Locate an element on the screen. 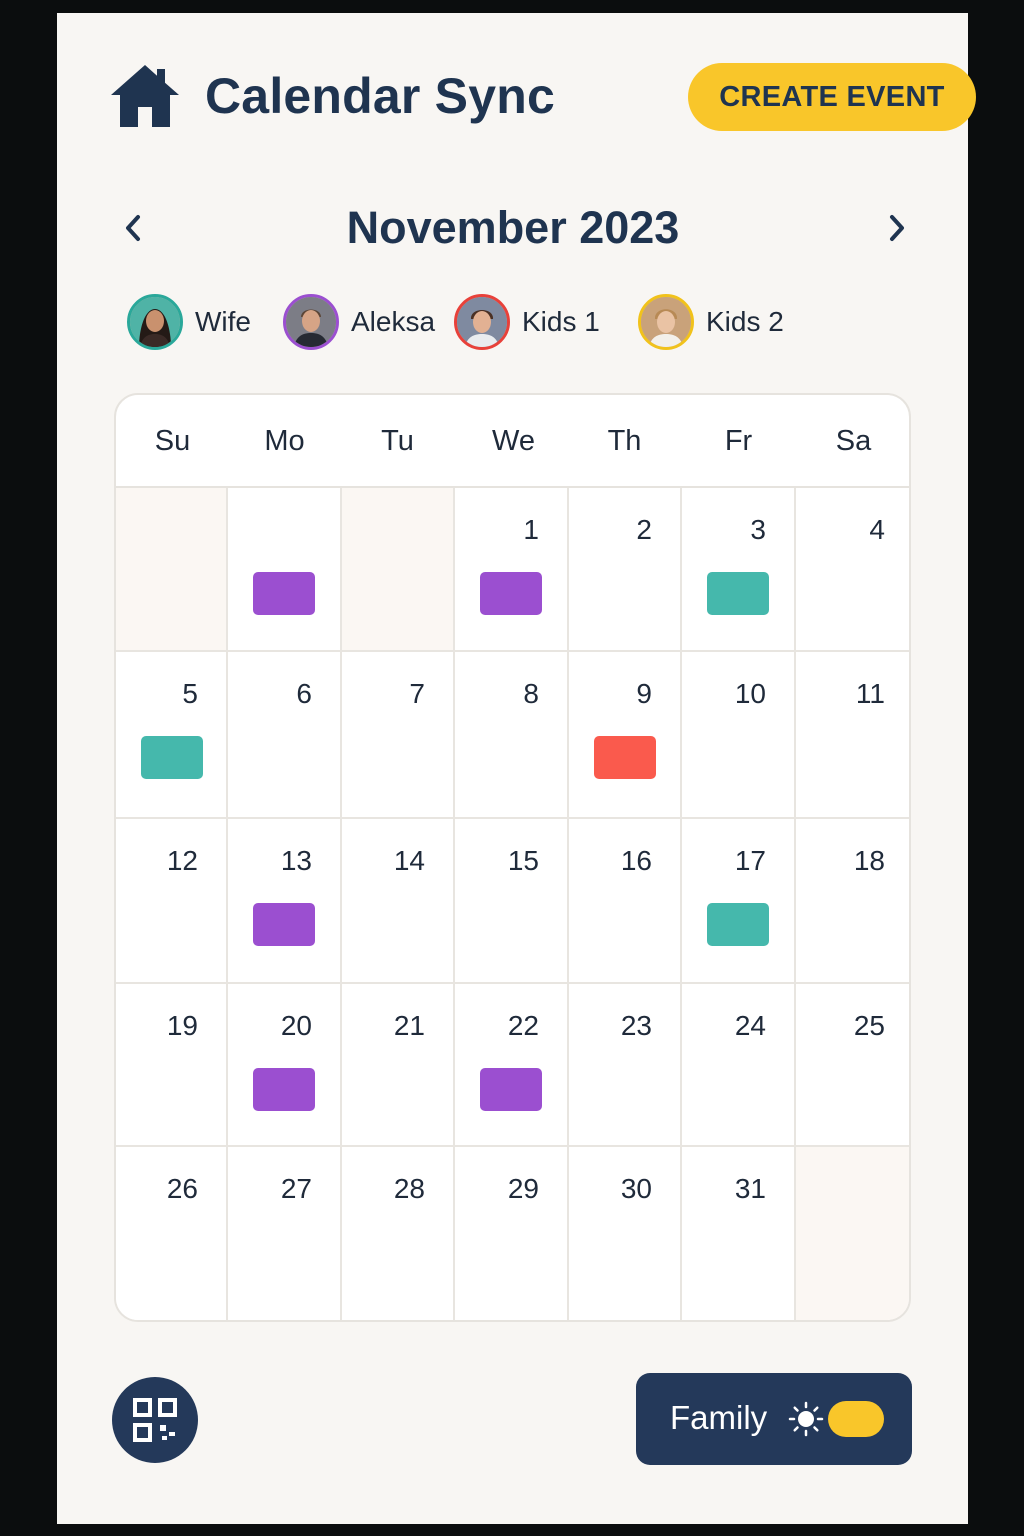 Image resolution: width=1024 pixels, height=1536 pixels. member-kids-1: Kids 1 is located at coordinates (527, 322).